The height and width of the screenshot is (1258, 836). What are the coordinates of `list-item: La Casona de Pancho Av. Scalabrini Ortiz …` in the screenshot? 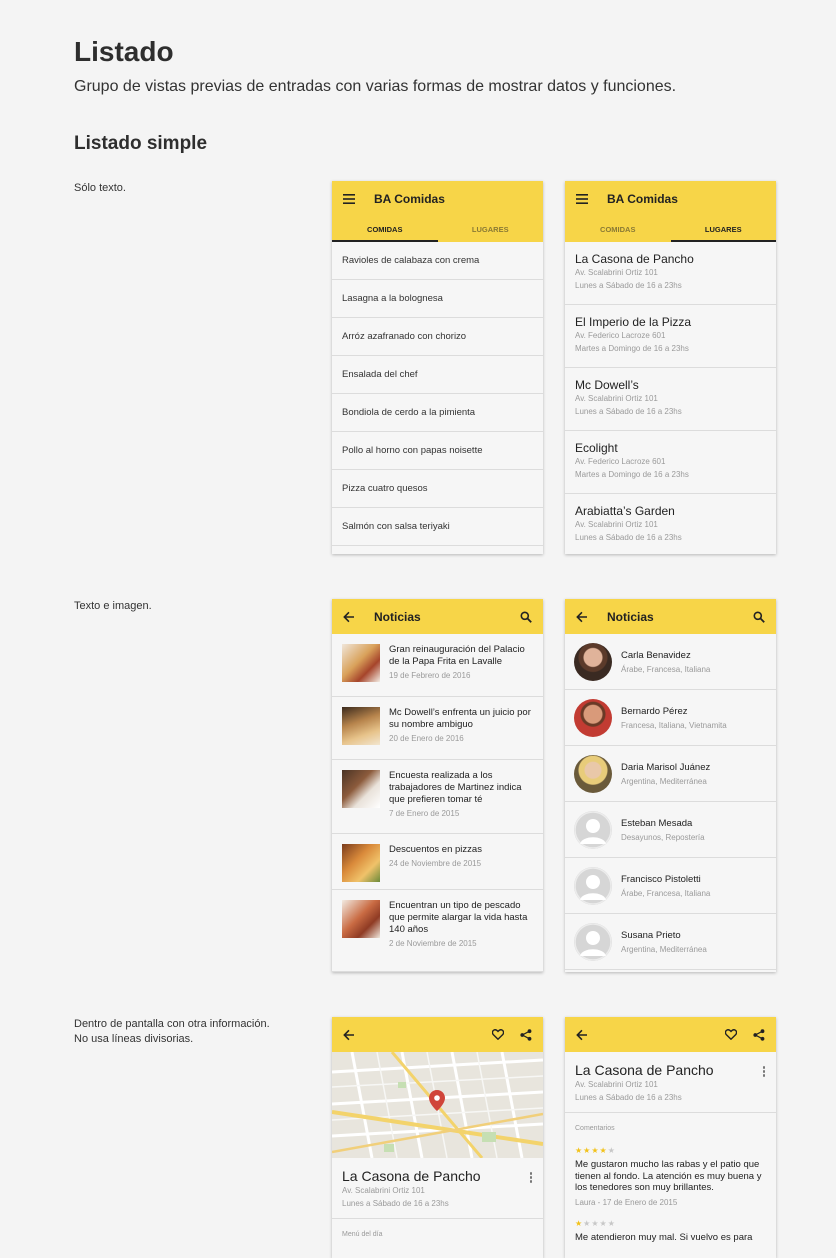 It's located at (670, 273).